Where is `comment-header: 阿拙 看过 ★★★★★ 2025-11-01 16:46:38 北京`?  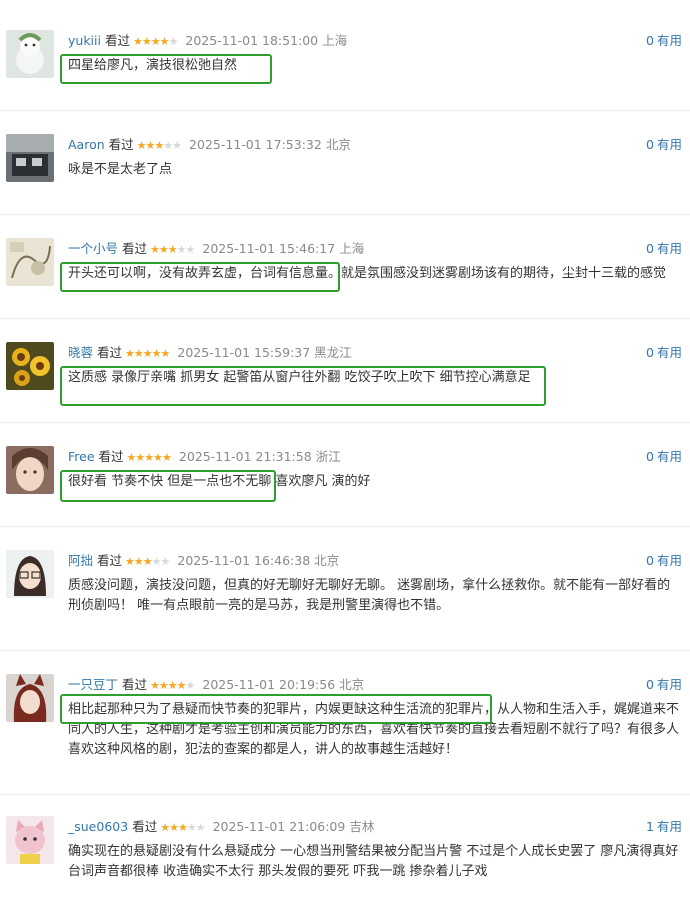 comment-header: 阿拙 看过 ★★★★★ 2025-11-01 16:46:38 北京 is located at coordinates (203, 561).